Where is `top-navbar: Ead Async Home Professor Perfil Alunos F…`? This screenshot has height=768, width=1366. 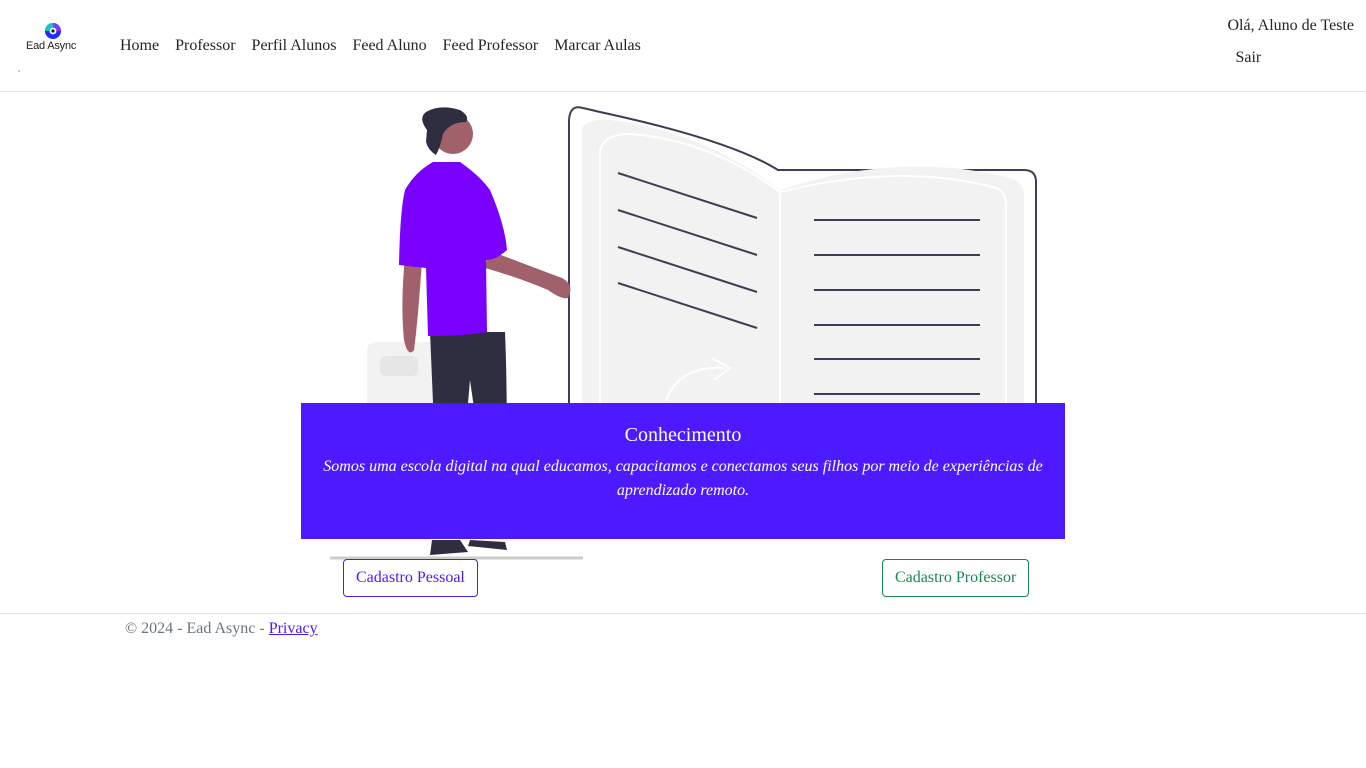 top-navbar: Ead Async Home Professor Perfil Alunos F… is located at coordinates (683, 46).